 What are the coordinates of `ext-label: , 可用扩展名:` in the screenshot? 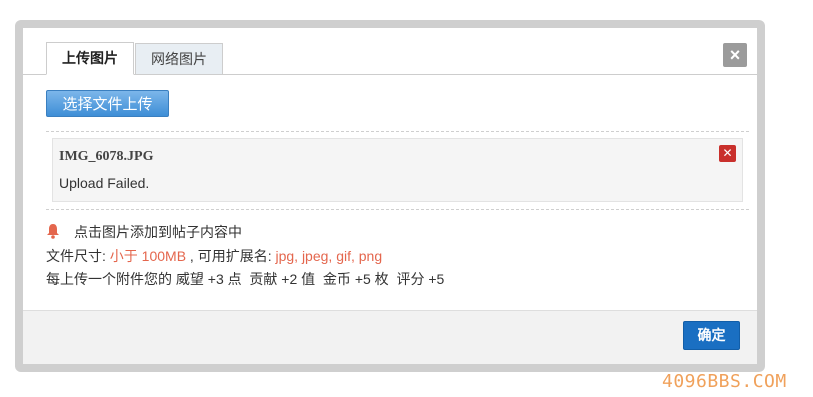 It's located at (231, 256).